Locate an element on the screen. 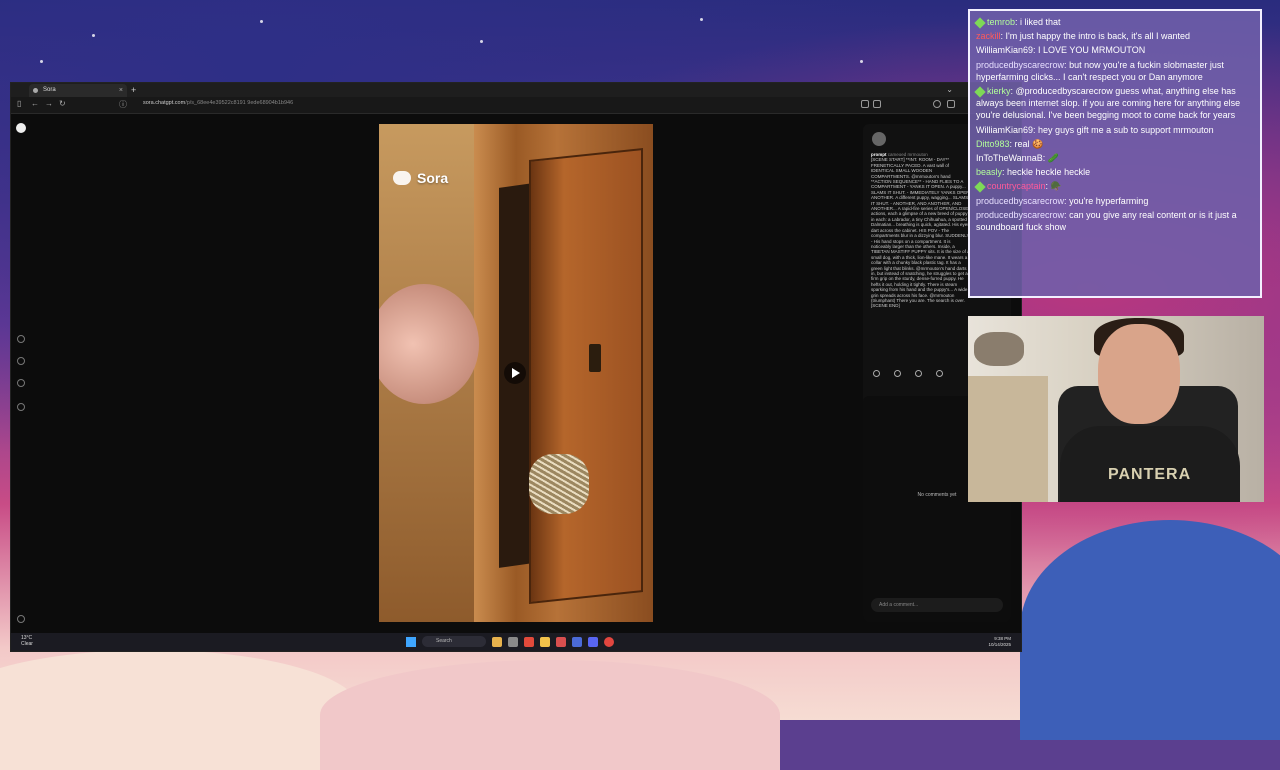 The image size is (1280, 770). forward-icon: → is located at coordinates (49, 103).